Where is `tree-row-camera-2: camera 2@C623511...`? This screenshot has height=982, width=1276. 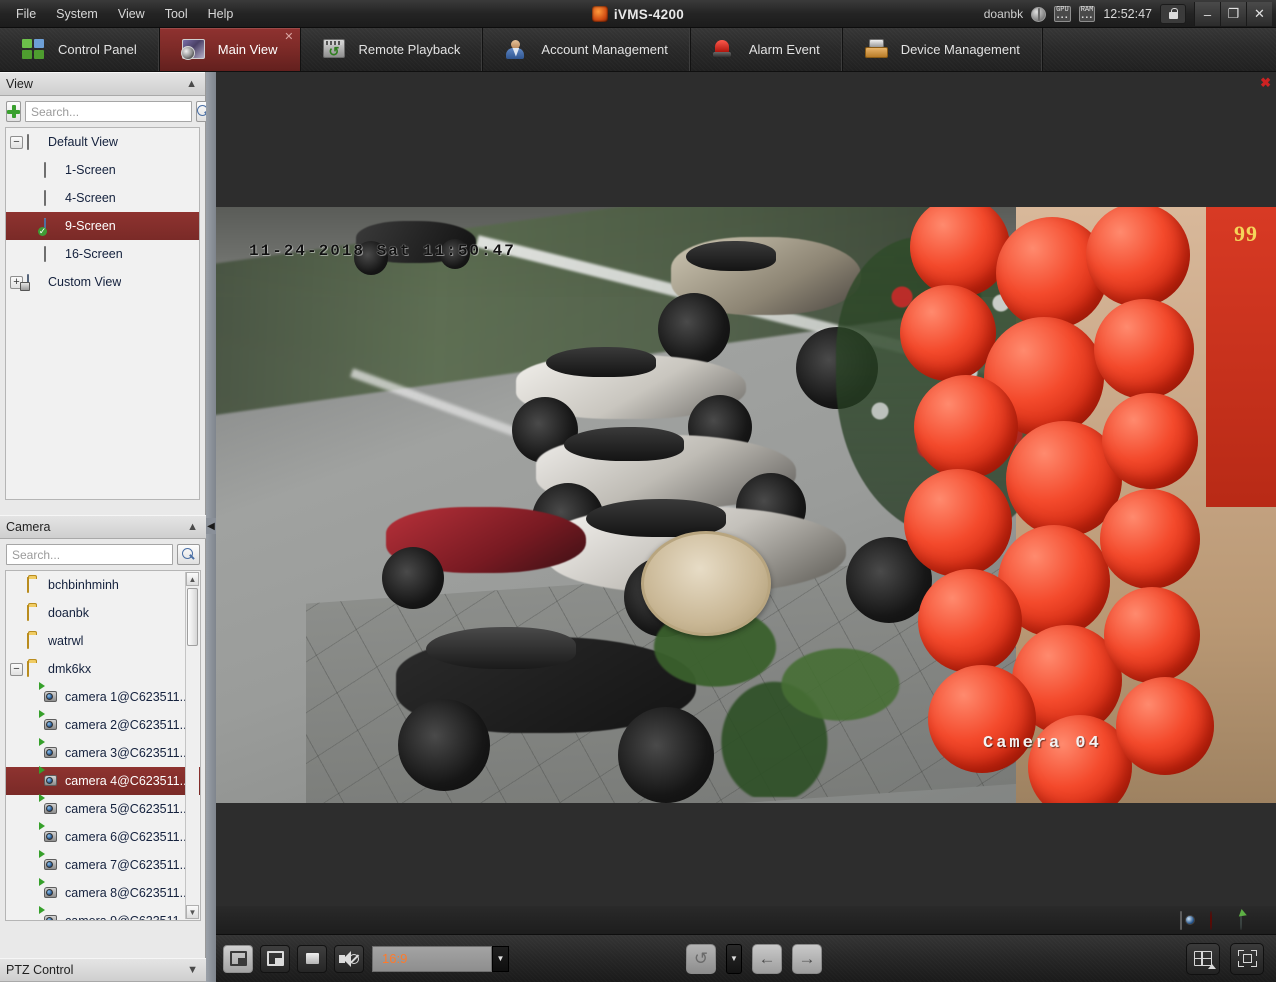 tree-row-camera-2: camera 2@C623511... is located at coordinates (103, 724).